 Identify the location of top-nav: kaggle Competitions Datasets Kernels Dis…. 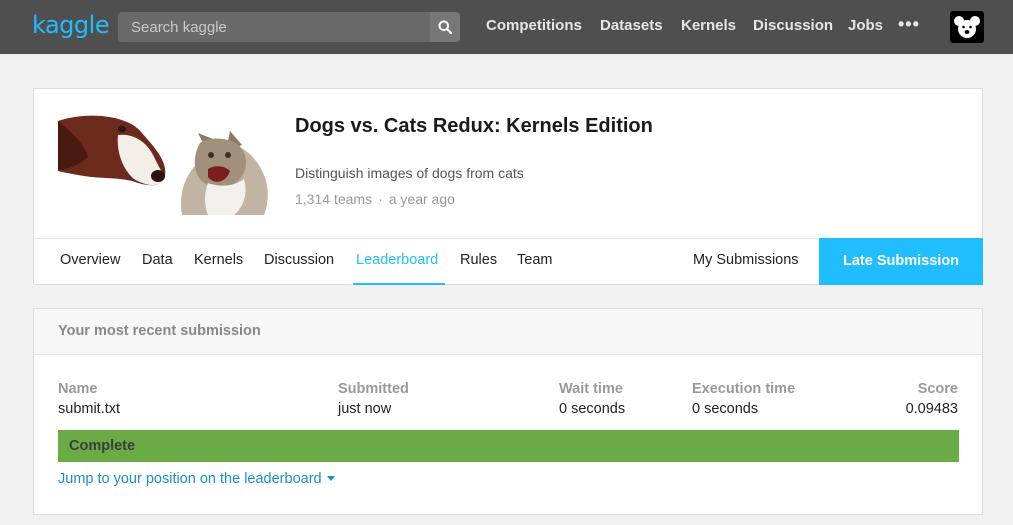
(506, 27).